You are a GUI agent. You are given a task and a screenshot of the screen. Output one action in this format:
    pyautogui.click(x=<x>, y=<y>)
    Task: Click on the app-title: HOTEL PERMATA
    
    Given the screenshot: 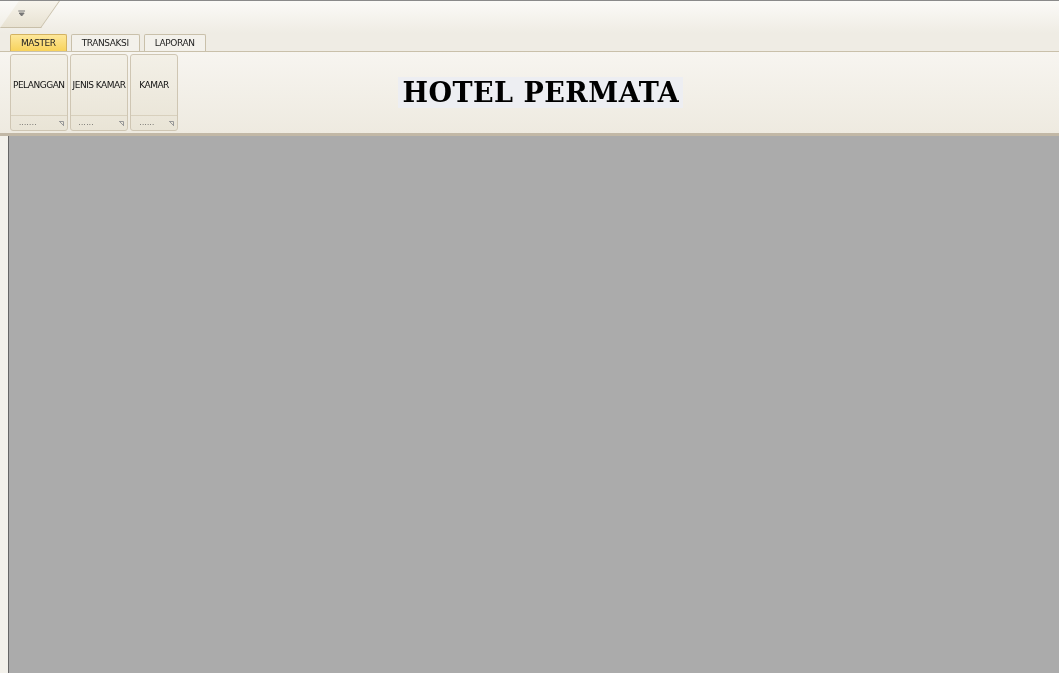 What is the action you would take?
    pyautogui.click(x=541, y=92)
    